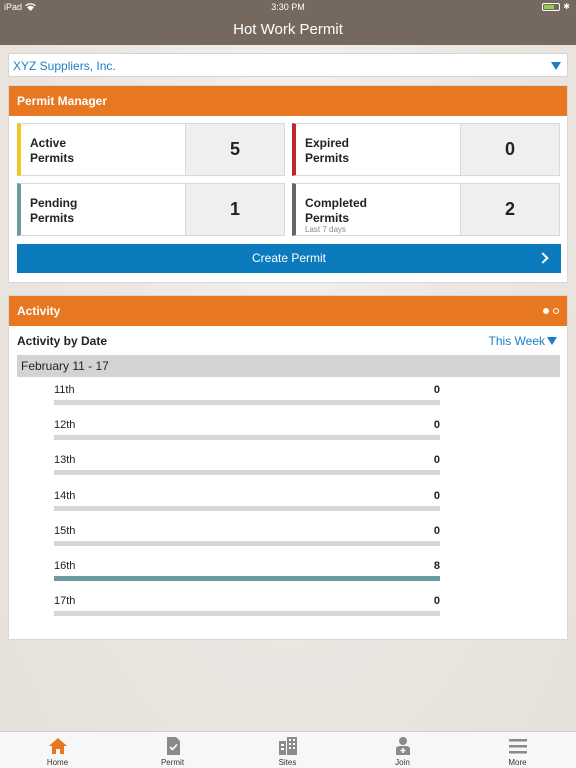 Image resolution: width=576 pixels, height=768 pixels. Describe the element at coordinates (556, 311) in the screenshot. I see `page-dot` at that location.